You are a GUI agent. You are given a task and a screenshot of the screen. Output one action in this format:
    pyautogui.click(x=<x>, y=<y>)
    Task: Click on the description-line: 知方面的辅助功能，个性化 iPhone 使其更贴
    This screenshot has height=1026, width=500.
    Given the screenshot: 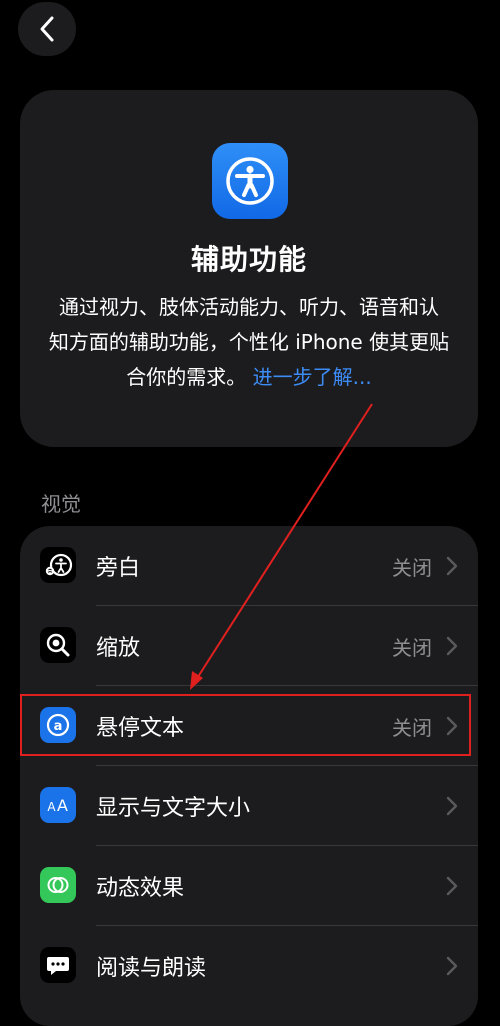 What is the action you would take?
    pyautogui.click(x=249, y=342)
    